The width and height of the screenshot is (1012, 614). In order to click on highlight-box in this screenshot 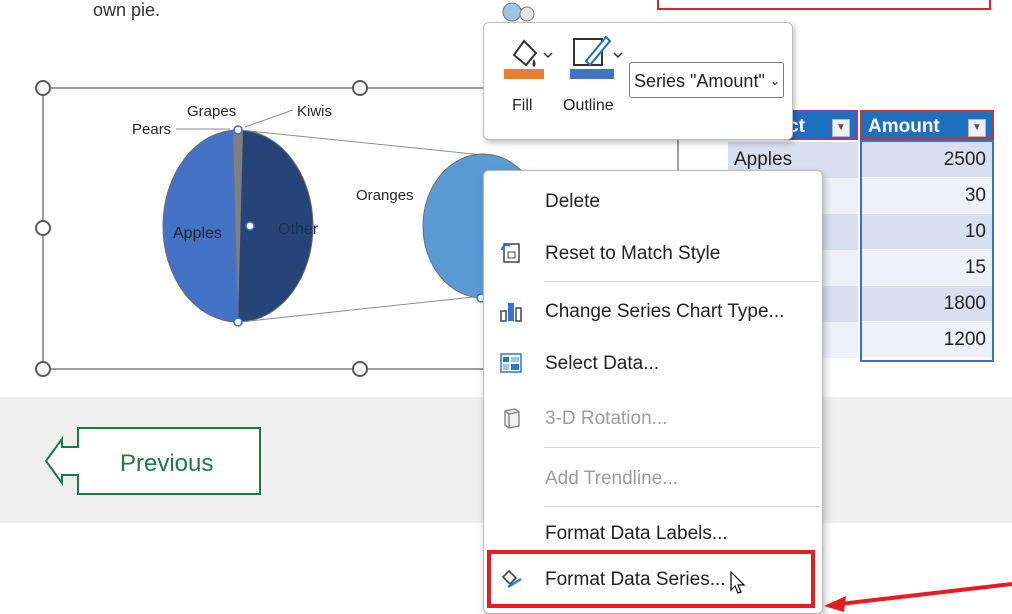, I will do `click(651, 579)`.